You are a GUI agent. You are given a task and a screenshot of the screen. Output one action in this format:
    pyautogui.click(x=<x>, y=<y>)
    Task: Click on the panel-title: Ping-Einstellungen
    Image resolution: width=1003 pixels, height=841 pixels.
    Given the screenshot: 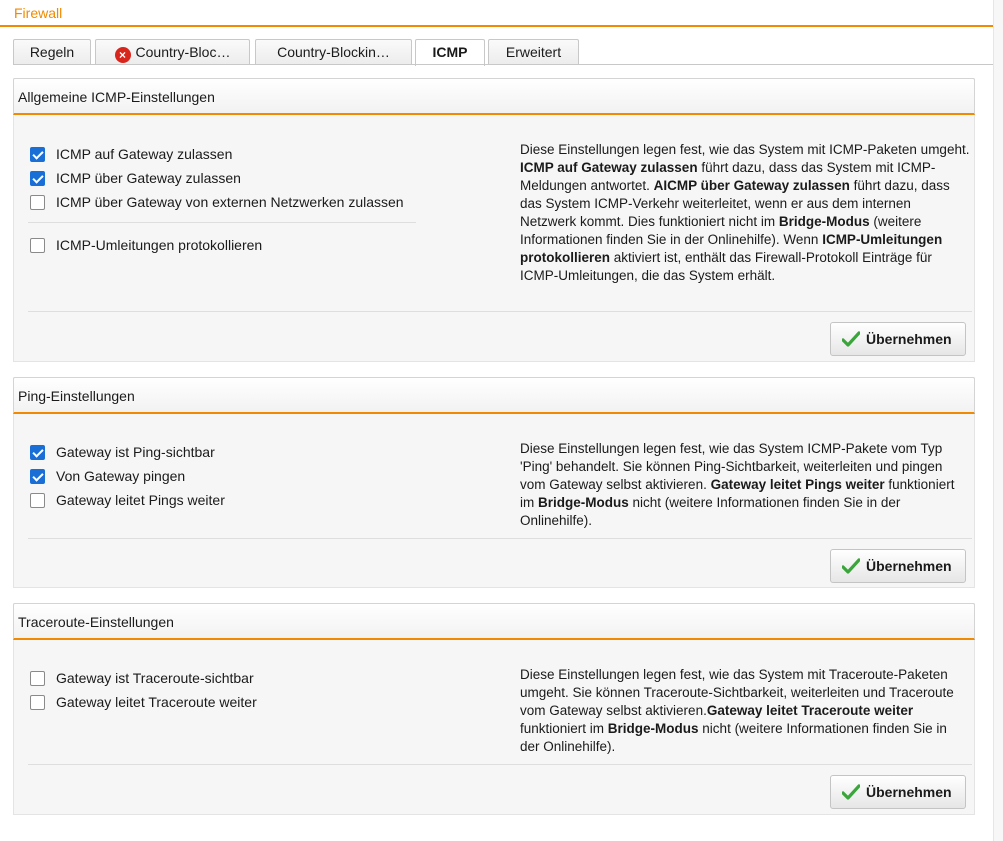 What is the action you would take?
    pyautogui.click(x=76, y=396)
    